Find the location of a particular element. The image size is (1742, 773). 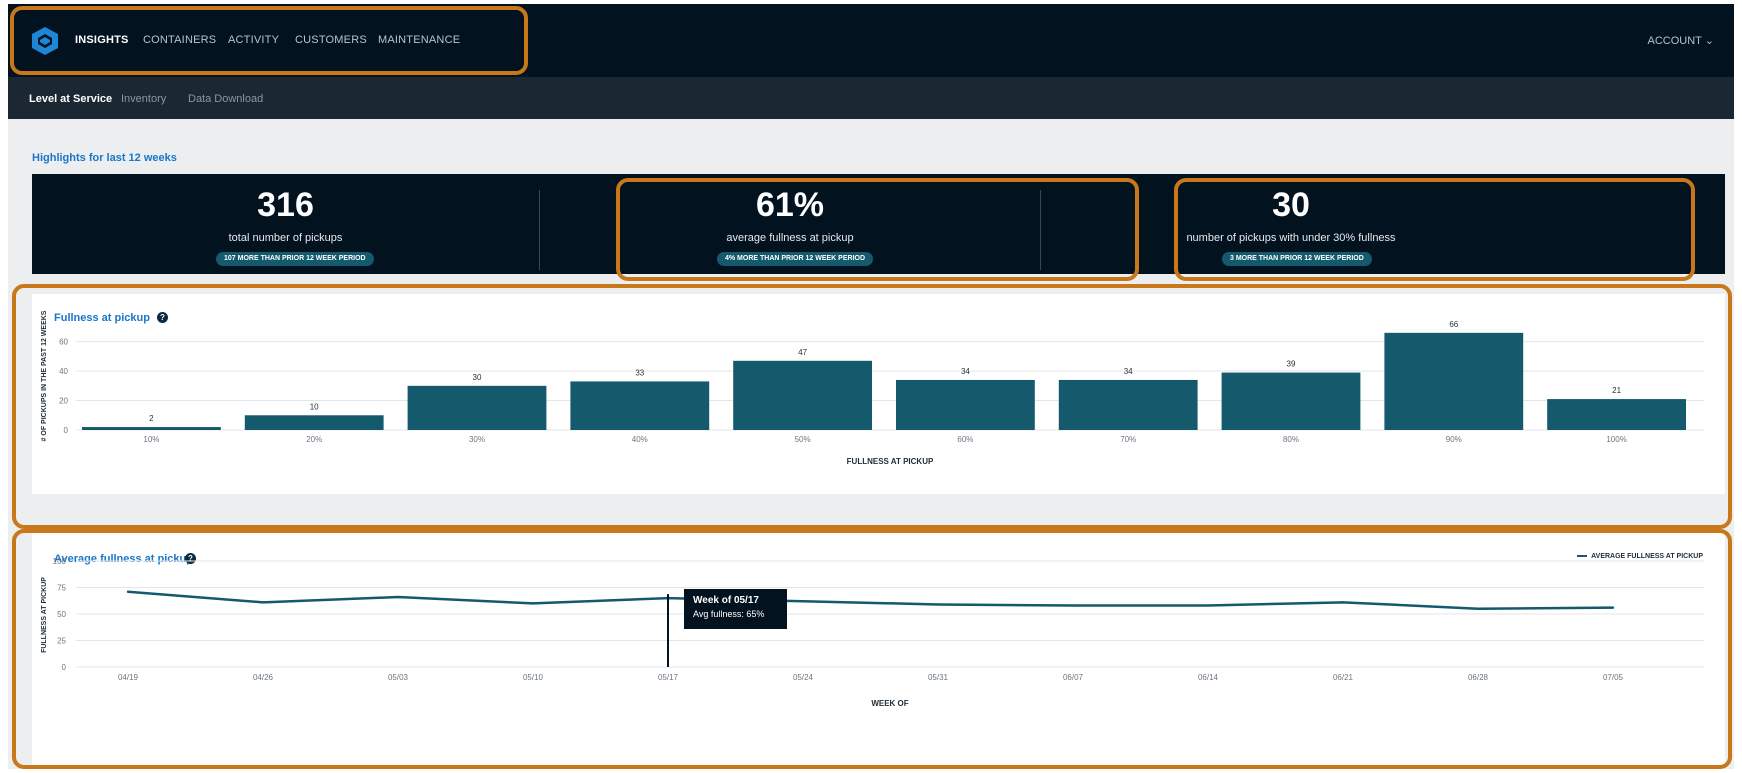

x-tick-label: 07/05 is located at coordinates (1613, 677).